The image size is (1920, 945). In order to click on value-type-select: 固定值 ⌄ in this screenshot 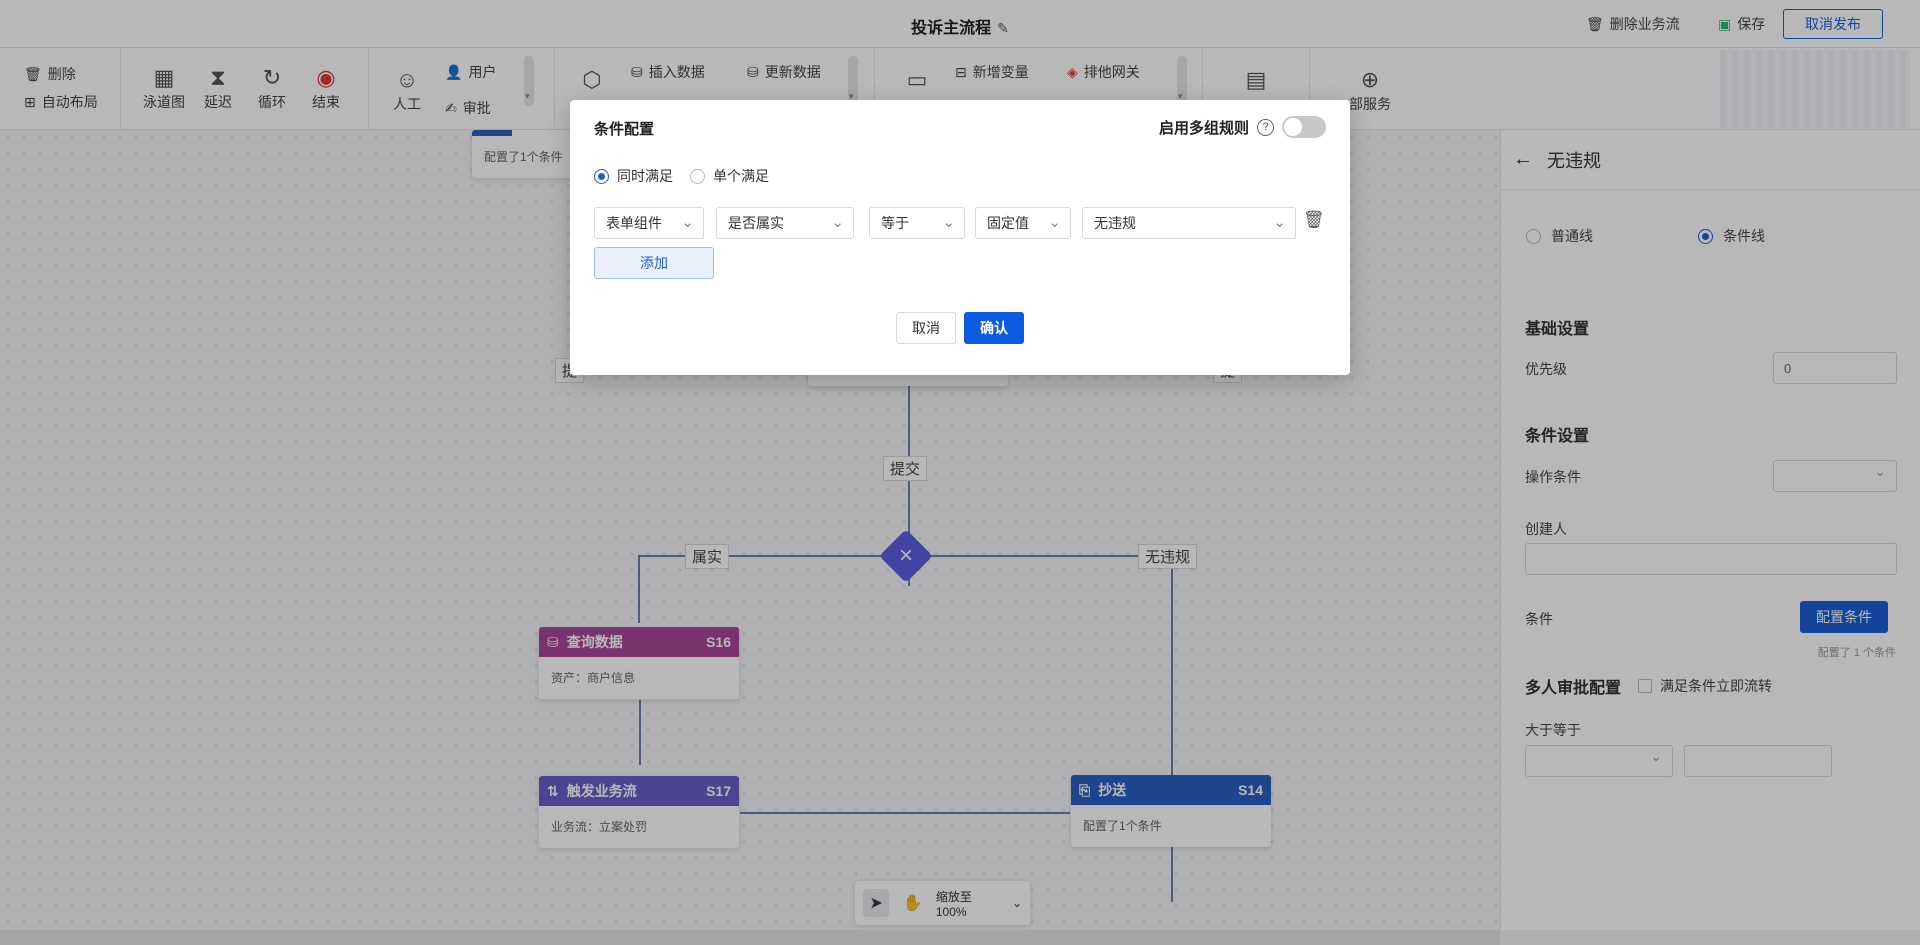, I will do `click(1023, 223)`.